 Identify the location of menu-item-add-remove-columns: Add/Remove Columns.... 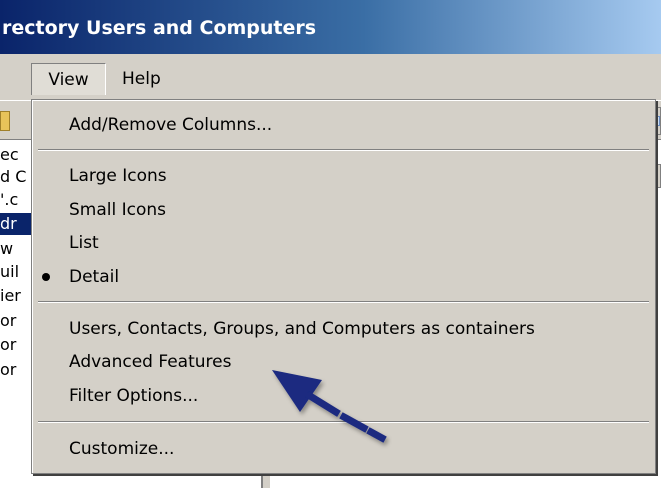
(343, 125).